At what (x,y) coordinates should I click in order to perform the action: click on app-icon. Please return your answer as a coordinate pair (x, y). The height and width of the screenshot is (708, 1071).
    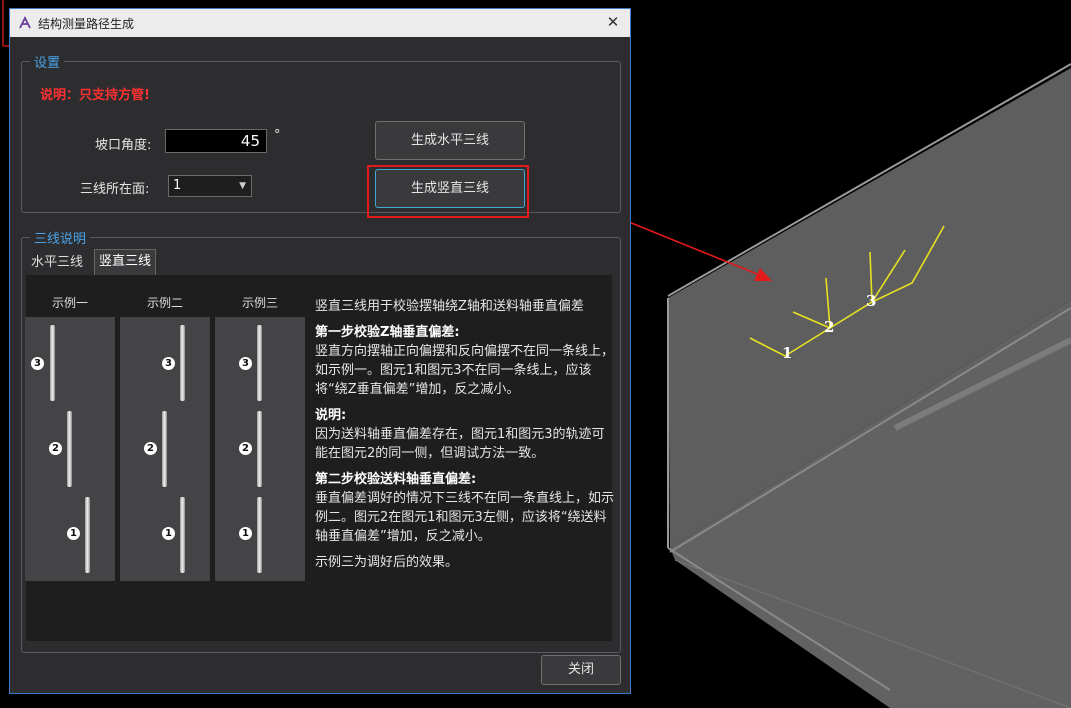
    Looking at the image, I should click on (25, 22).